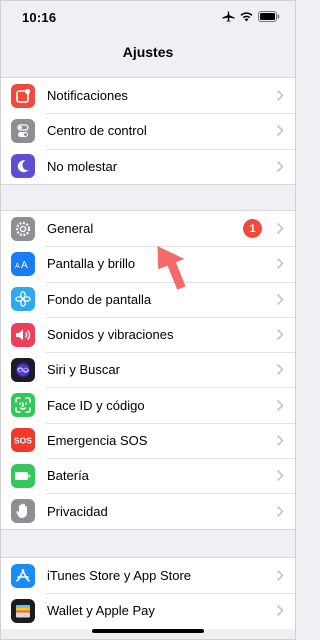 The height and width of the screenshot is (640, 320). I want to click on row-label: Privacidad, so click(77, 511).